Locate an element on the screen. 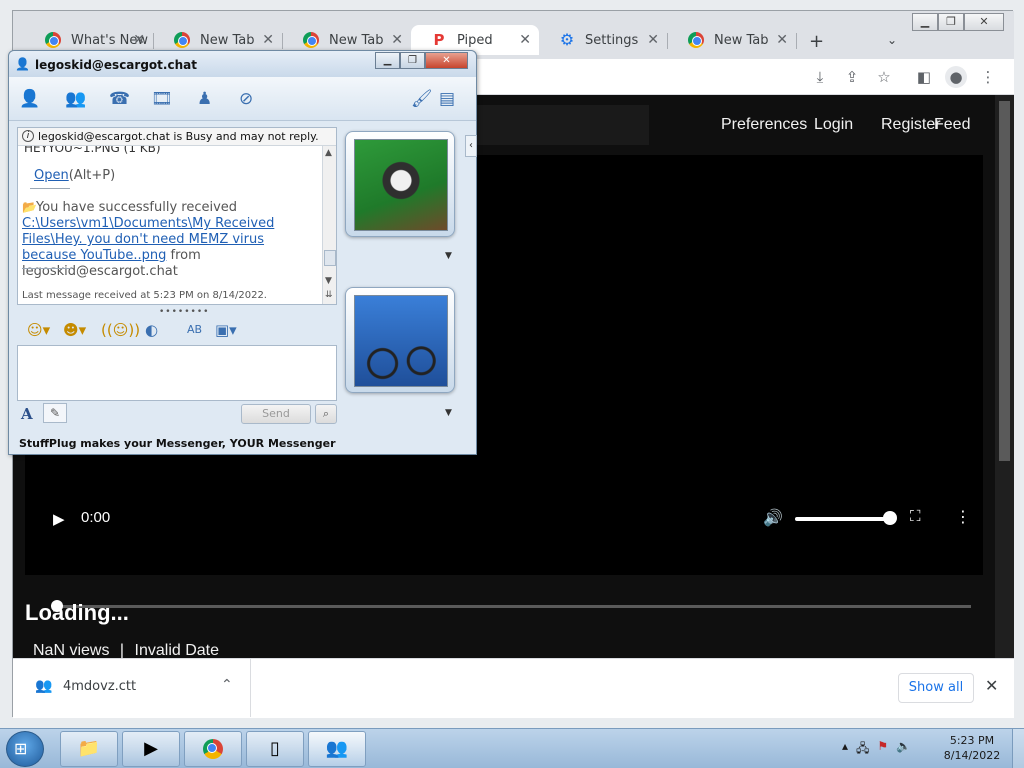 The height and width of the screenshot is (768, 1024). open-file-row: Open(Alt+P) is located at coordinates (74, 175).